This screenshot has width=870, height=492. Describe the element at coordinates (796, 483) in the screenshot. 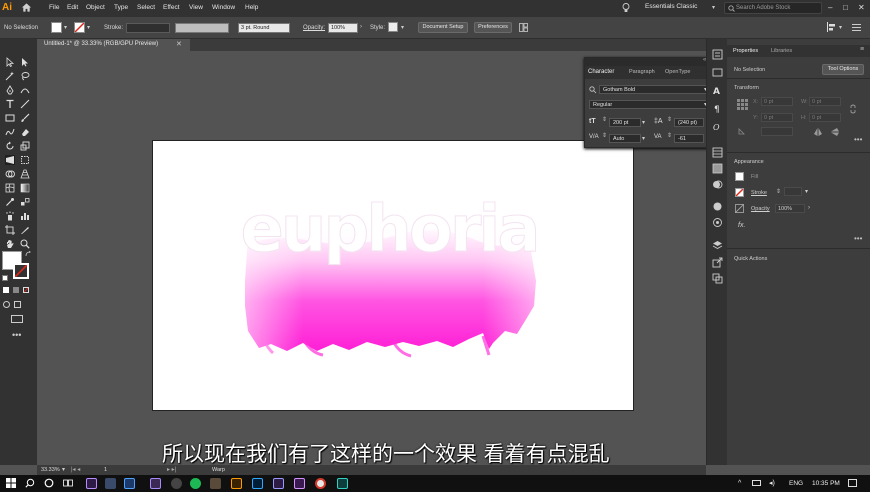

I see `language-indicator: ENG` at that location.